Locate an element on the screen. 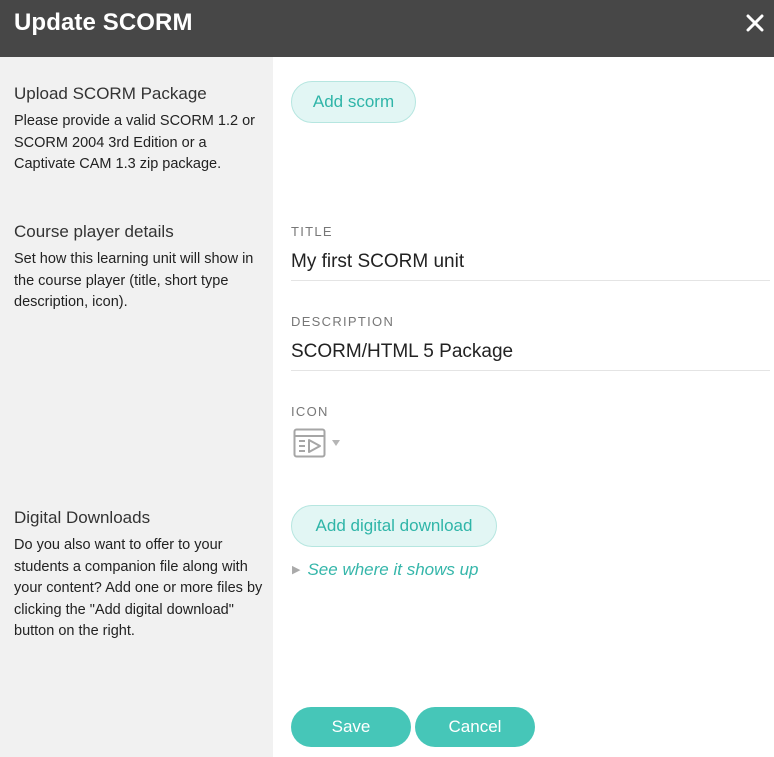  see-where-it-shows-up-toggle: ▶ See where it shows up is located at coordinates (385, 570).